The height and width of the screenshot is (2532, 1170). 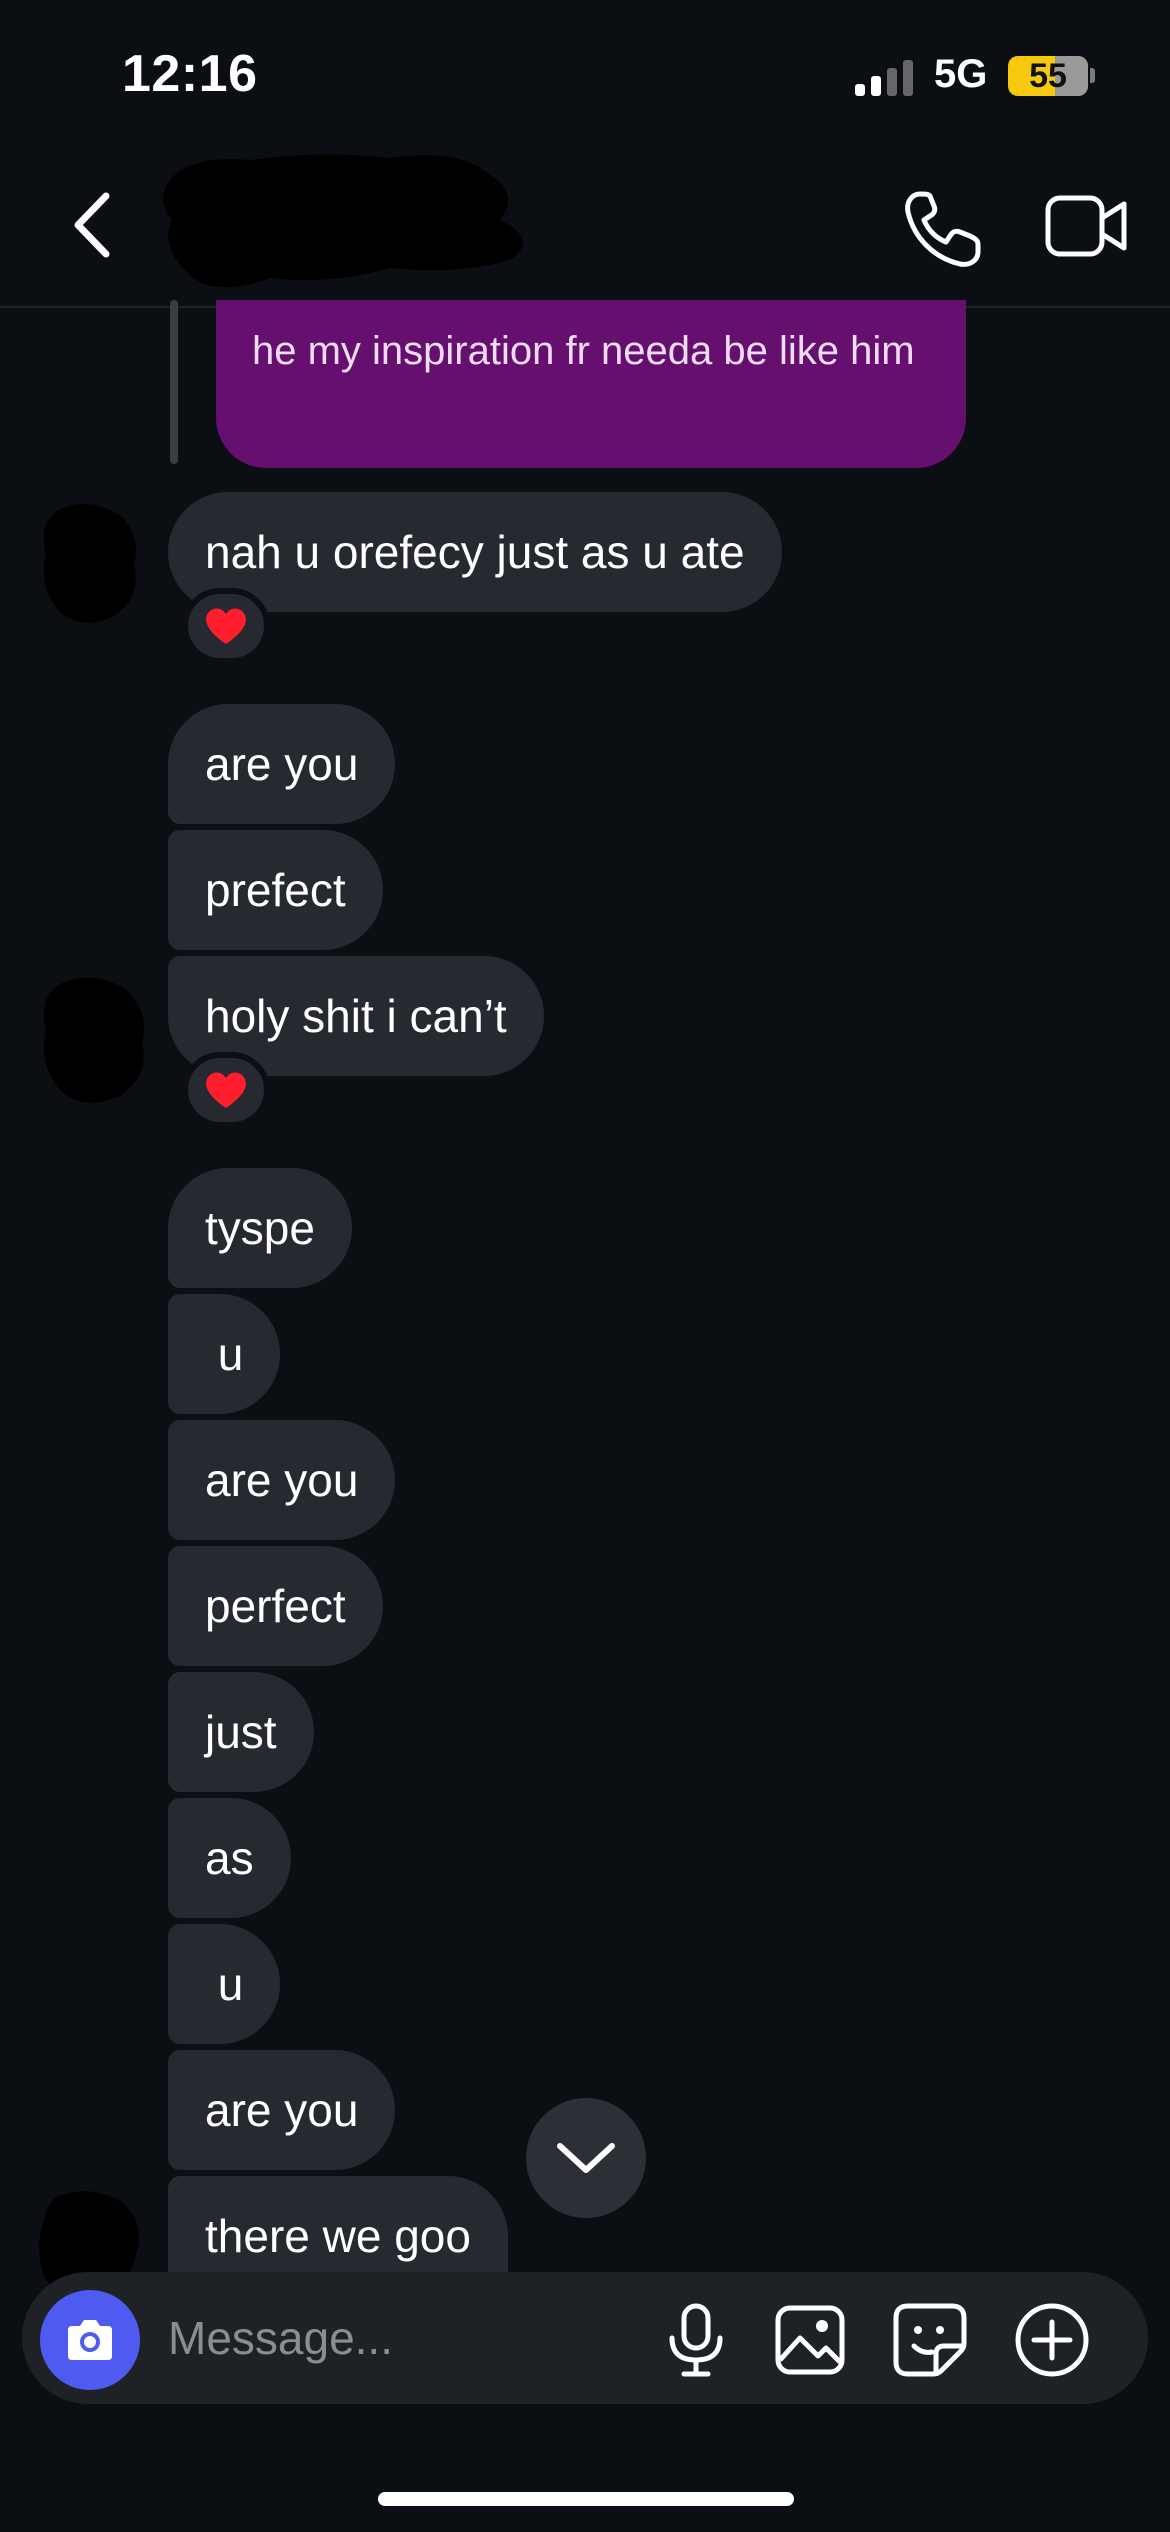 I want to click on incoming-message: nah u orefecy just as u ate, so click(x=475, y=552).